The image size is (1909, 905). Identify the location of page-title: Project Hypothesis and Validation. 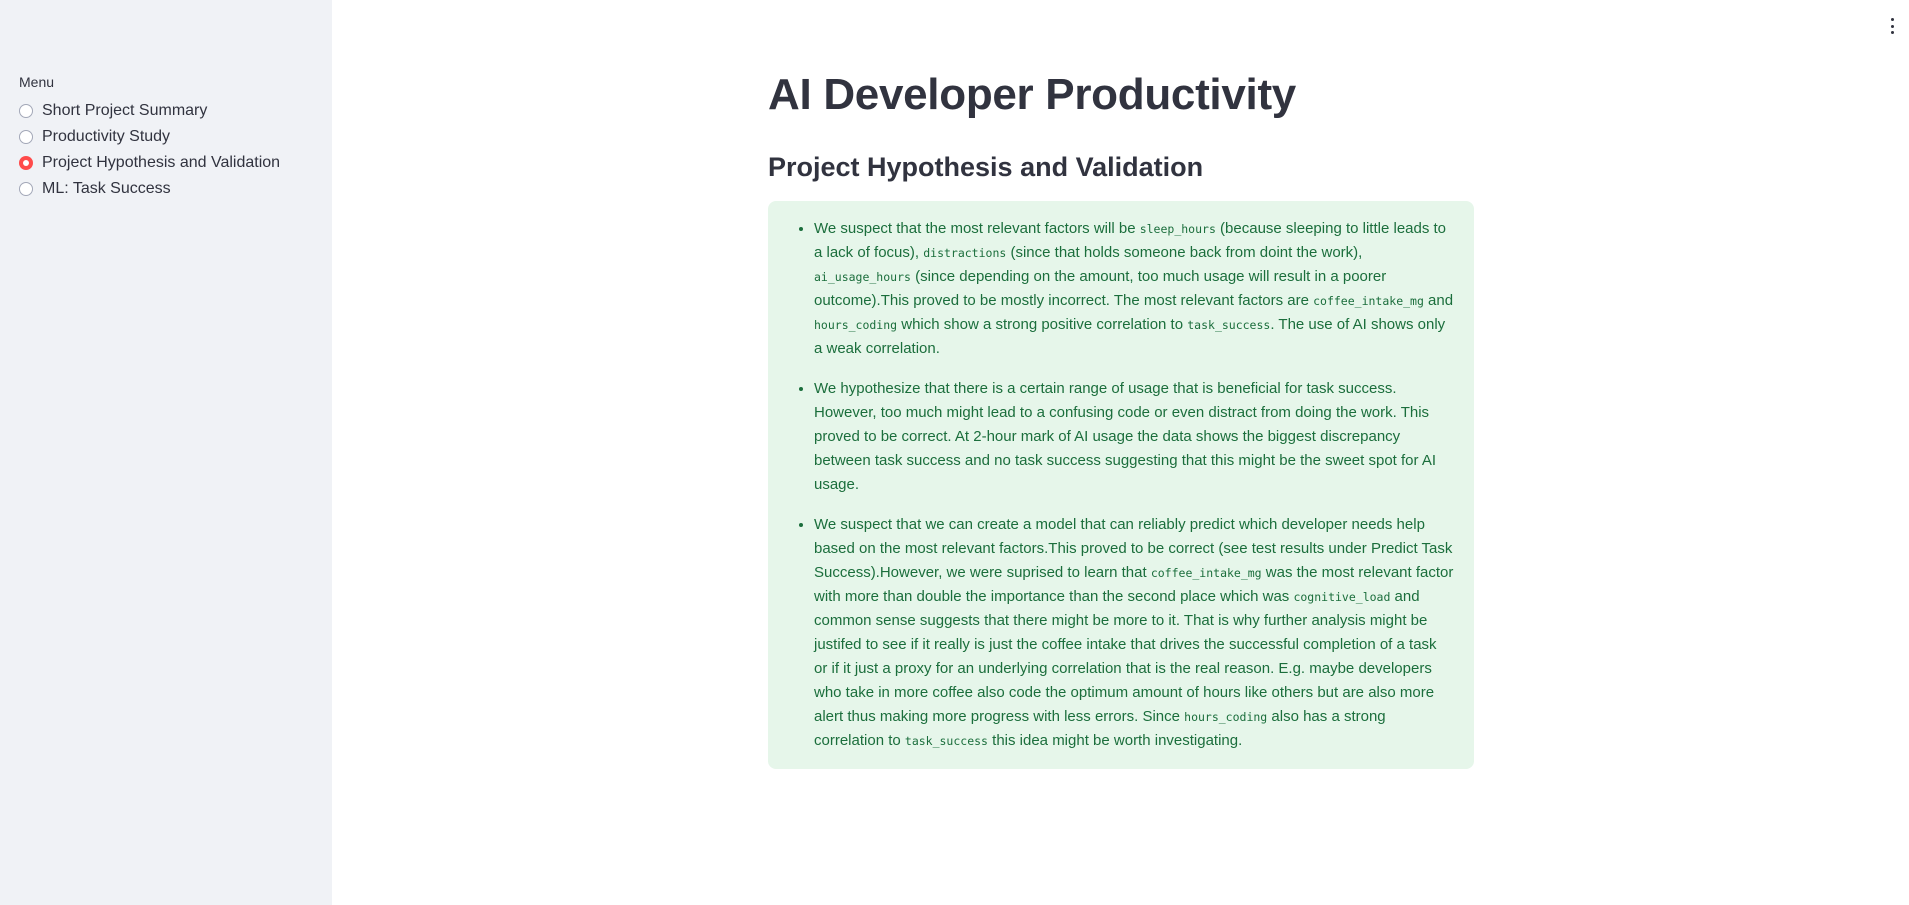
(986, 167).